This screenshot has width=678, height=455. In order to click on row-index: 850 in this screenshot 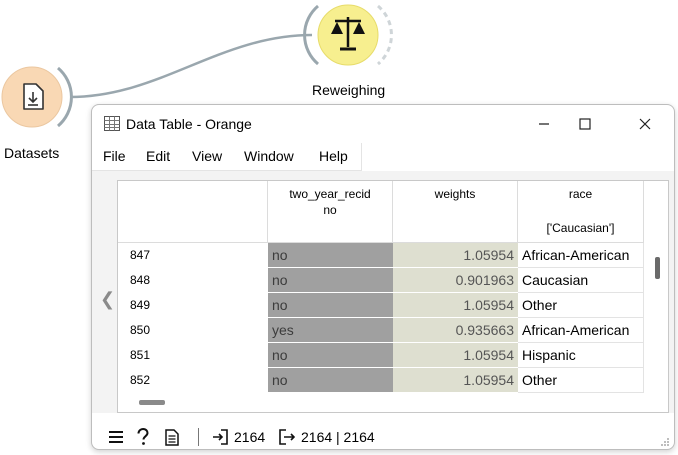, I will do `click(140, 330)`.